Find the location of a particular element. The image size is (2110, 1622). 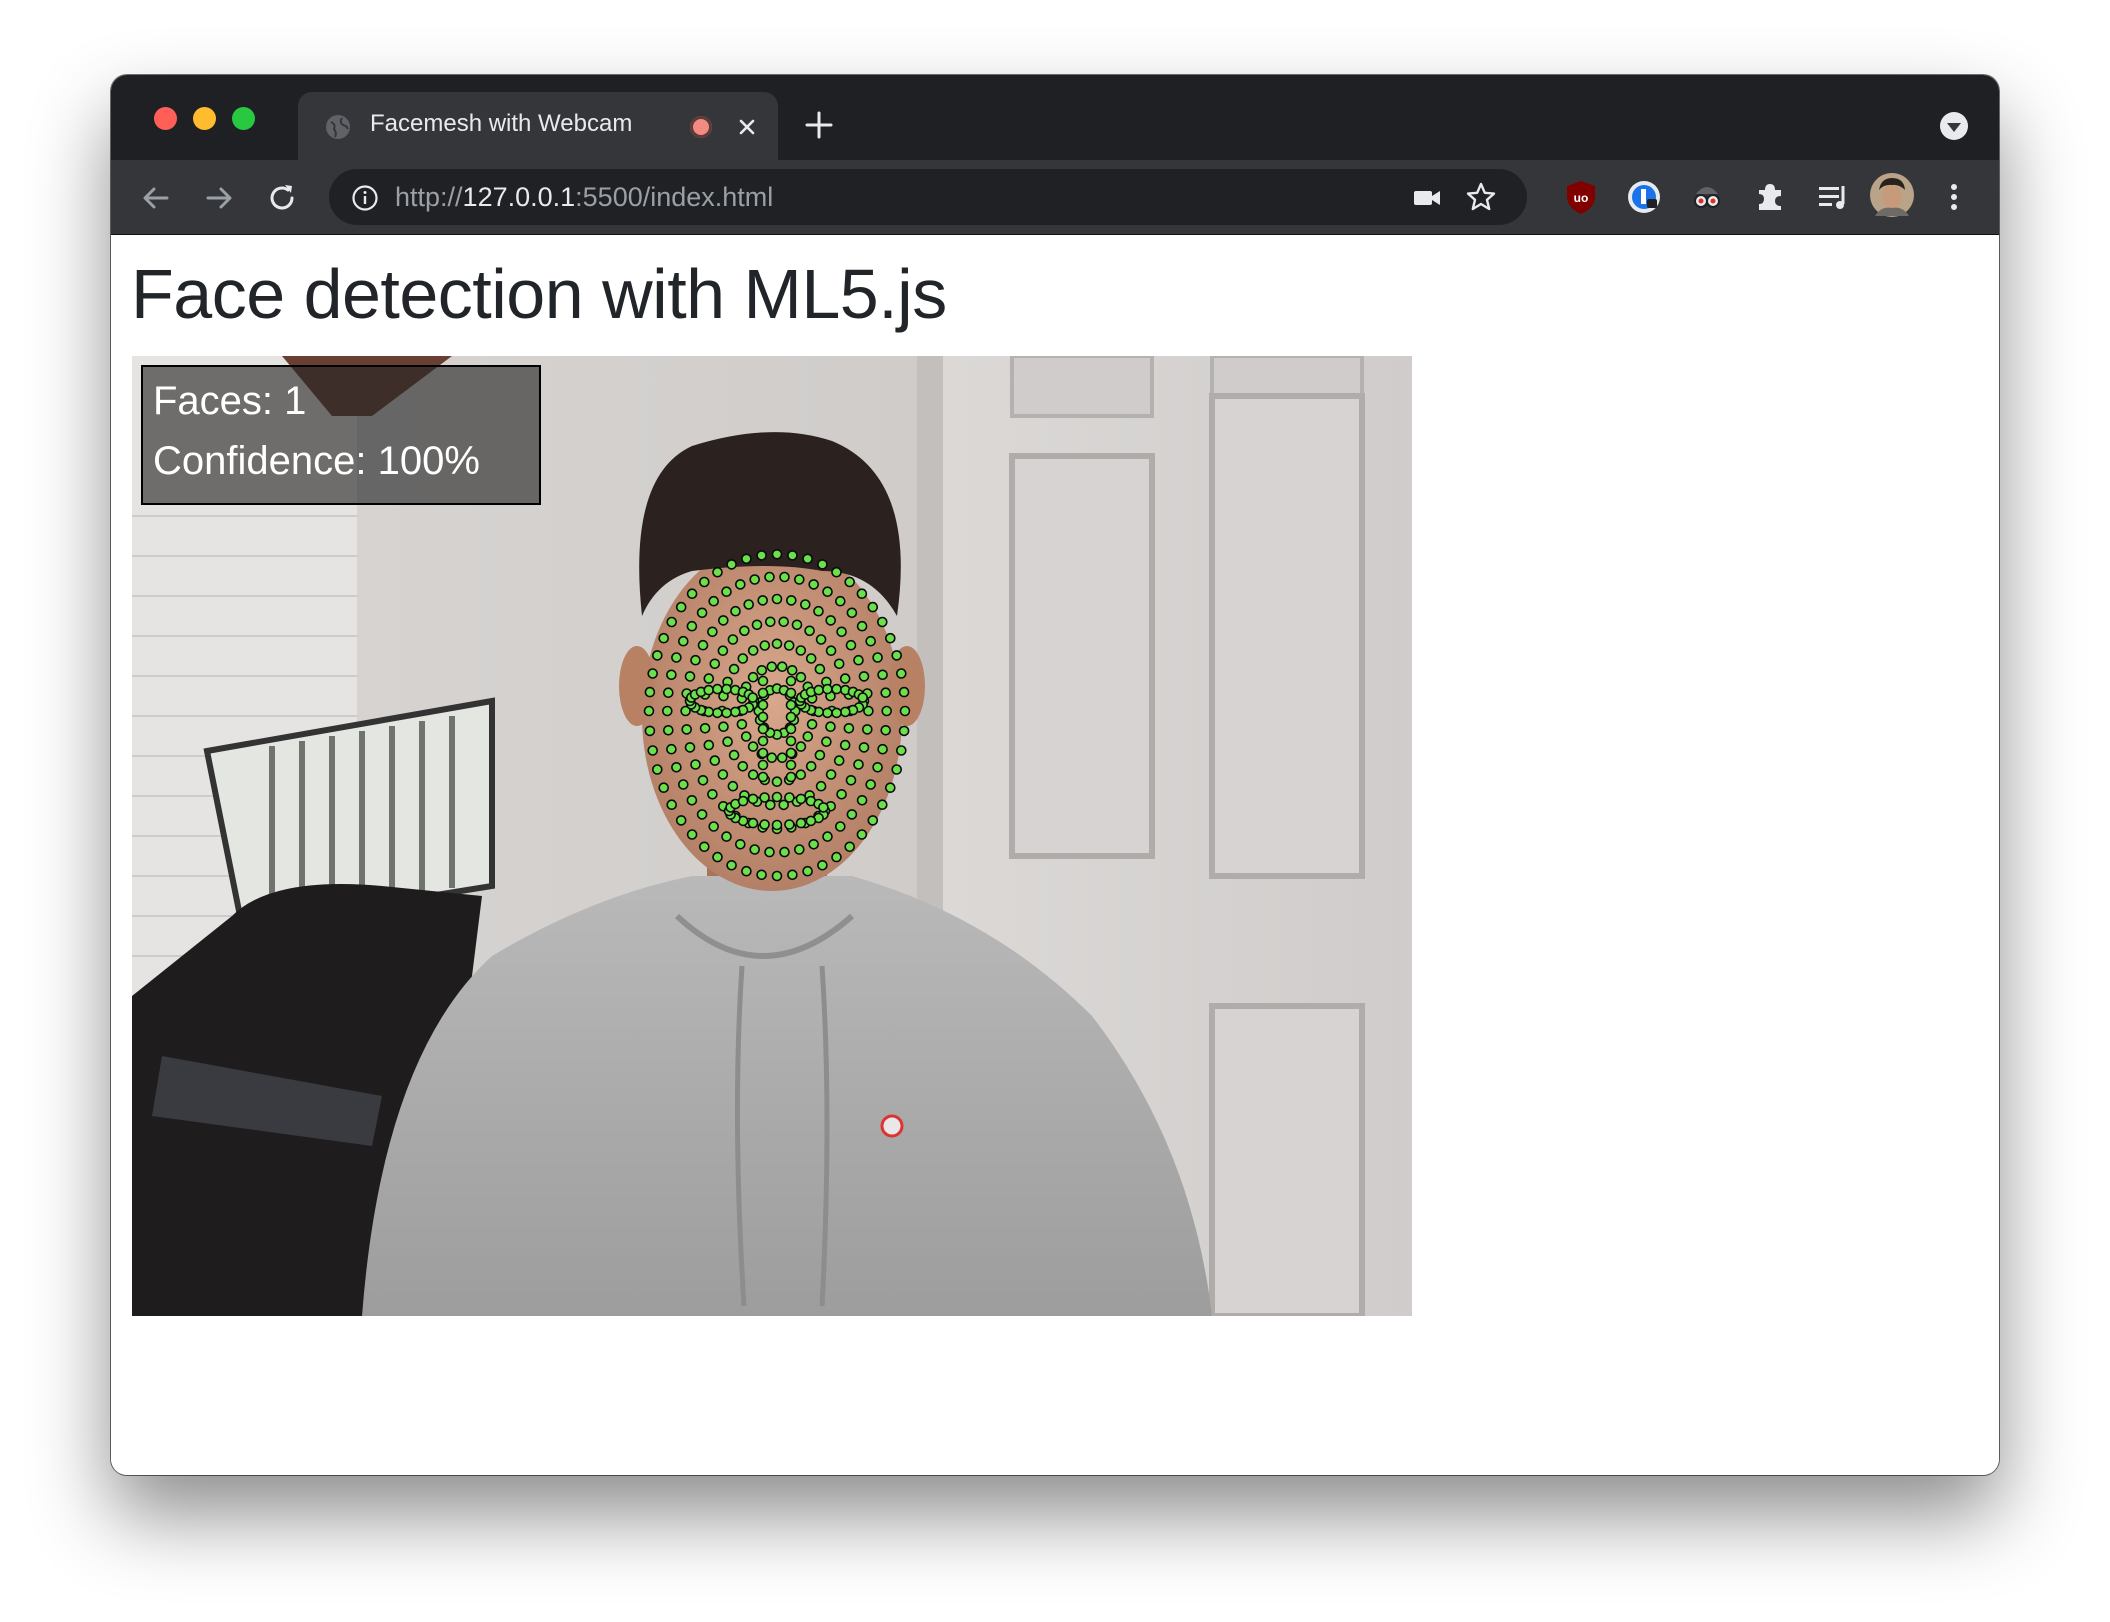

camera-icon is located at coordinates (1427, 198).